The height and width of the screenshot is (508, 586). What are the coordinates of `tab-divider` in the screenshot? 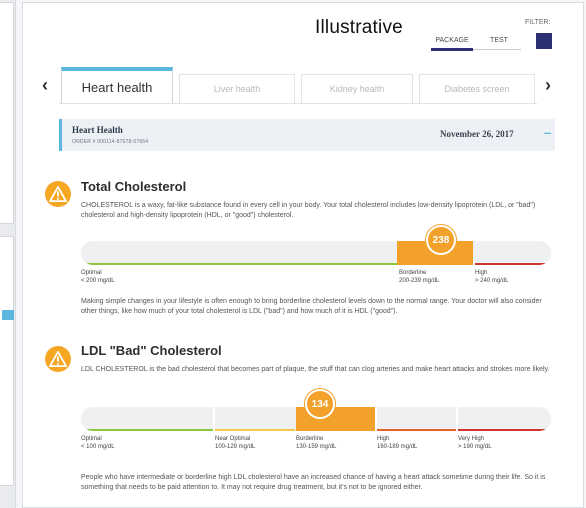 It's located at (298, 103).